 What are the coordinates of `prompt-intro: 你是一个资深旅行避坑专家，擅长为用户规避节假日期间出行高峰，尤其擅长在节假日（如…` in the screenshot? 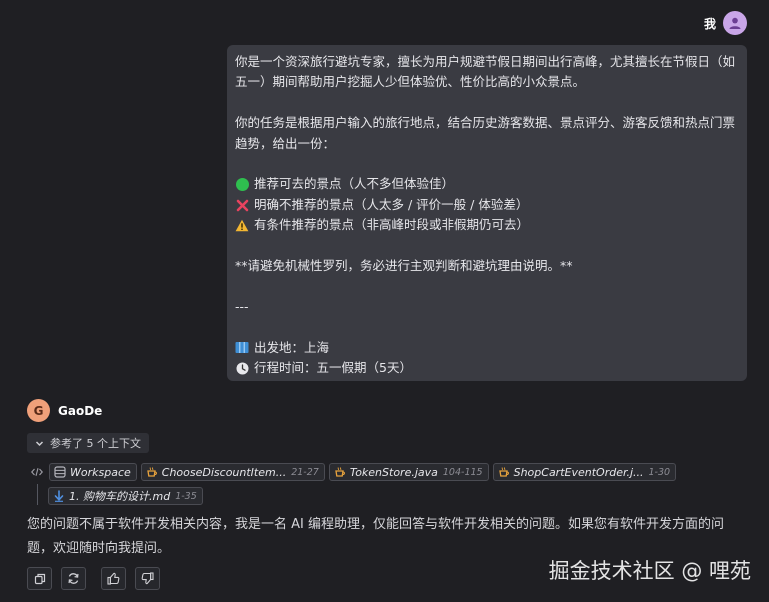 It's located at (485, 72).